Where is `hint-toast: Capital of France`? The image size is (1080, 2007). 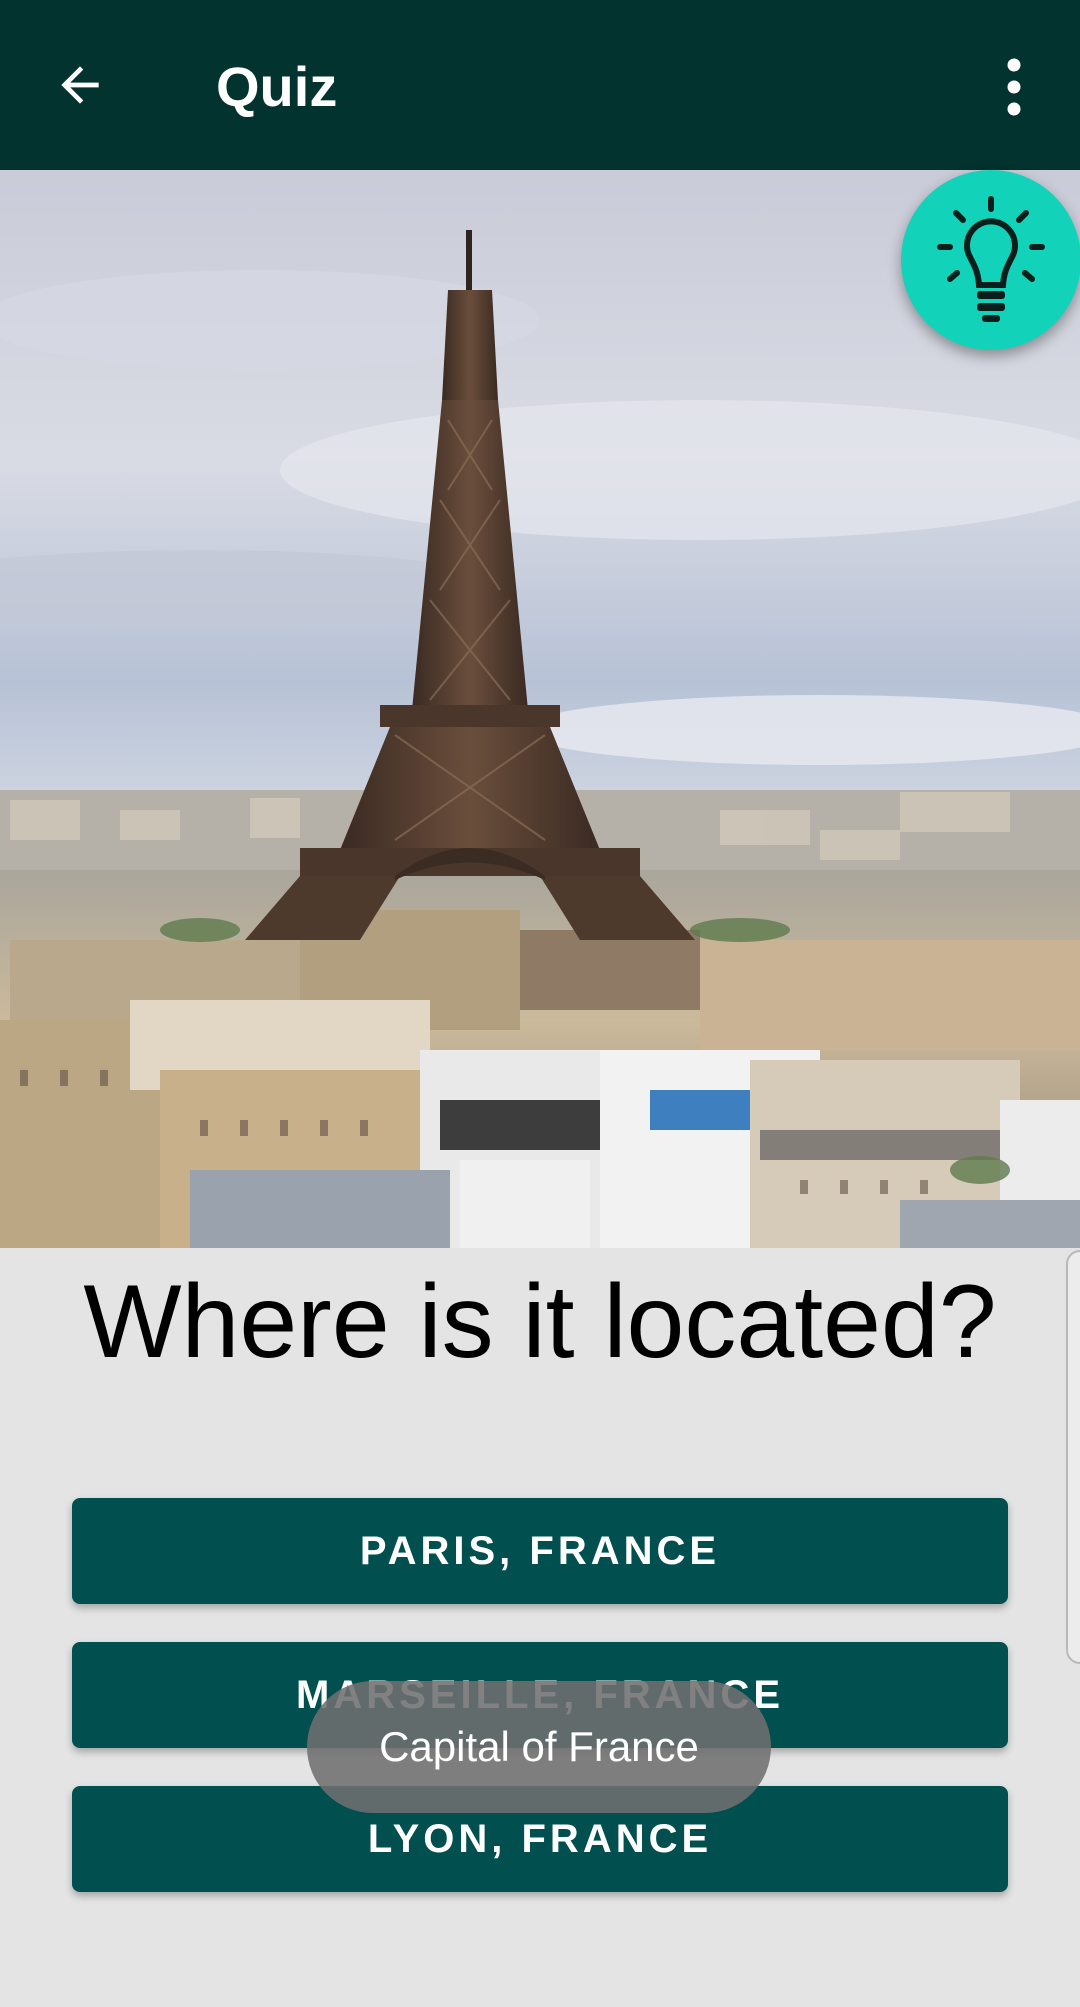 hint-toast: Capital of France is located at coordinates (539, 1747).